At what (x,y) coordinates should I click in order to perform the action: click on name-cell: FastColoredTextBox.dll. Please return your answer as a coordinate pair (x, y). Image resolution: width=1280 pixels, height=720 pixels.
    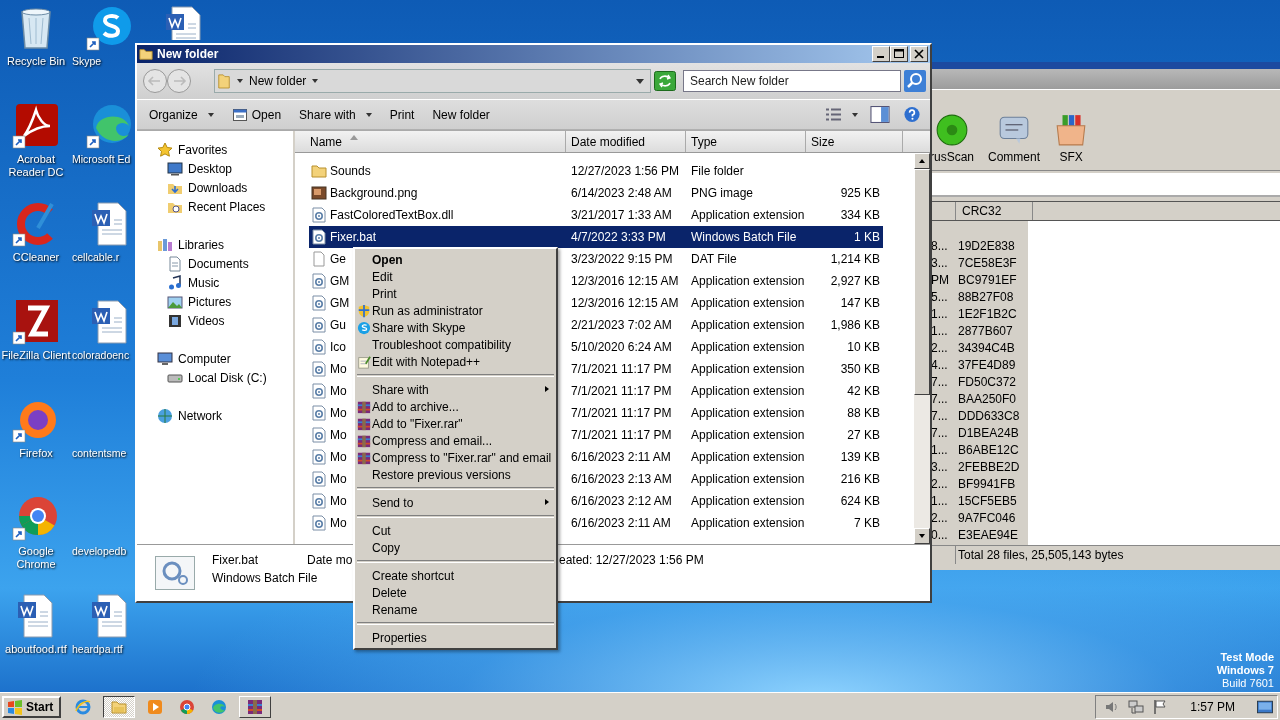
    Looking at the image, I should click on (382, 215).